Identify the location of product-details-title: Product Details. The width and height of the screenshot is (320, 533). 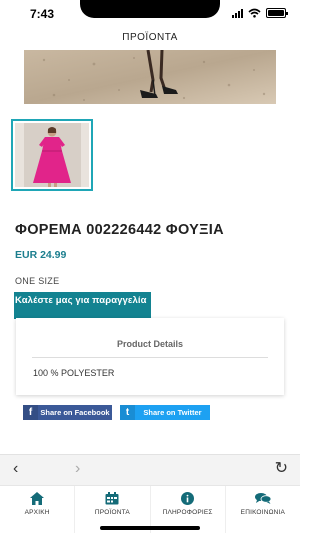
(149, 344).